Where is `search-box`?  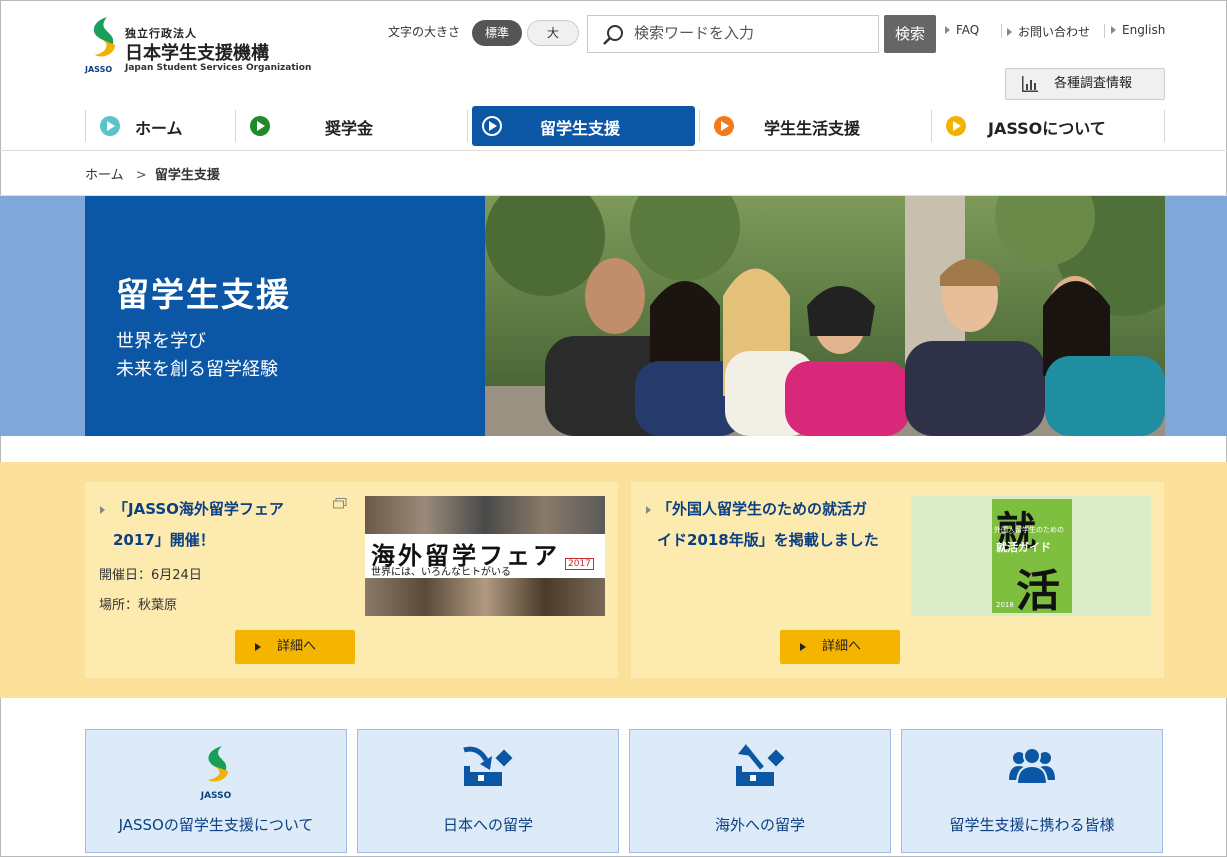 search-box is located at coordinates (733, 34).